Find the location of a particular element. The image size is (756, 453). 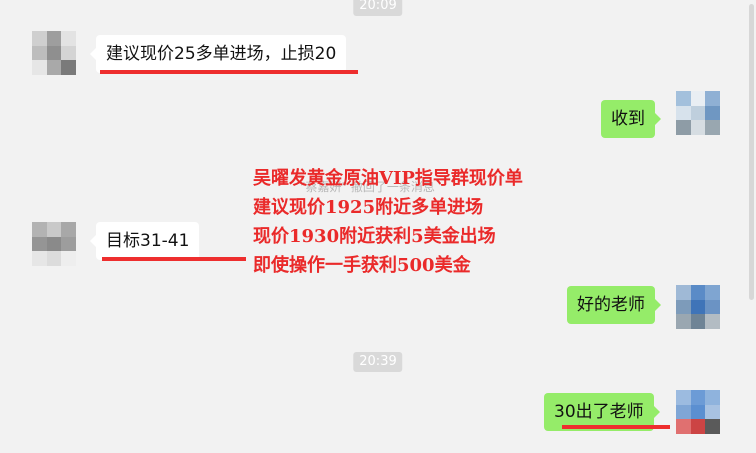

timestamp-top: 20:09 is located at coordinates (378, 8).